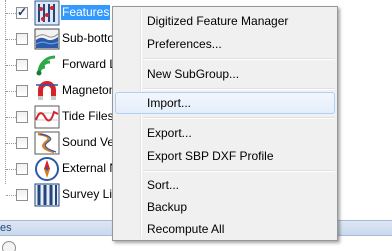 The height and width of the screenshot is (251, 392). What do you see at coordinates (6, 228) in the screenshot?
I see `bottom-tab-label: es` at bounding box center [6, 228].